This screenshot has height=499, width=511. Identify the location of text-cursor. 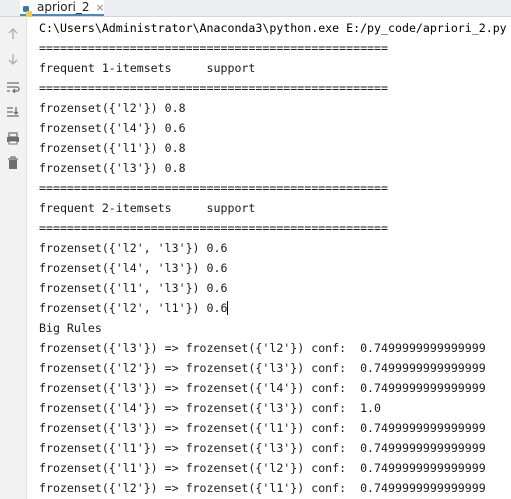
(227, 308).